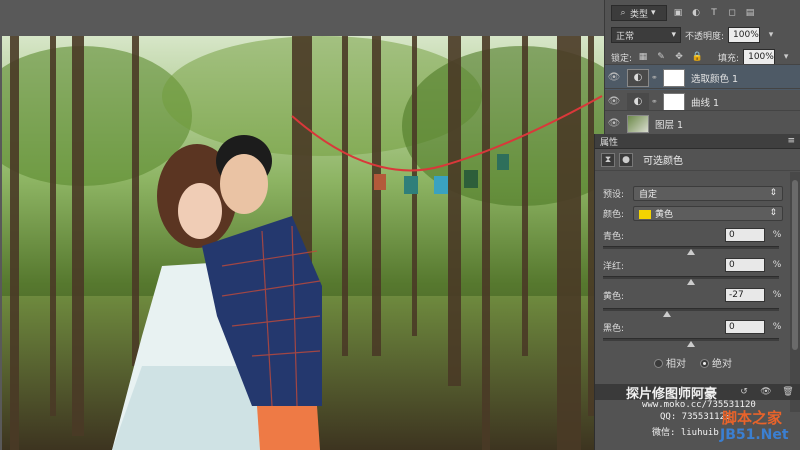 The width and height of the screenshot is (800, 450). I want to click on magenta-slider-track, so click(691, 280).